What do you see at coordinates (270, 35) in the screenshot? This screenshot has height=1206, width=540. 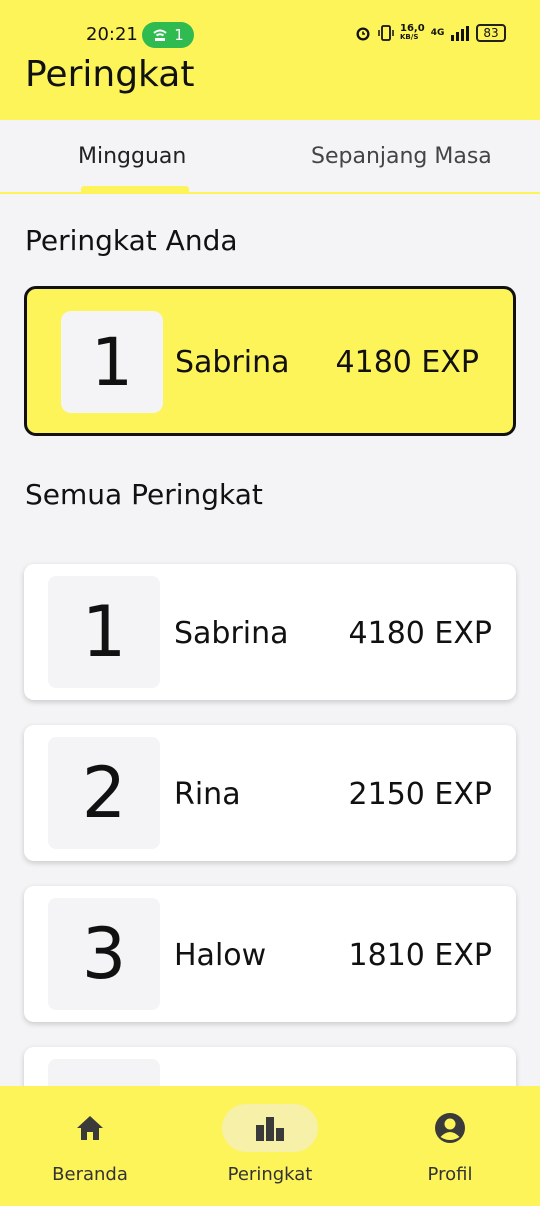 I see `status-bar: 20:21 1 16,0 KB/S 4G 83` at bounding box center [270, 35].